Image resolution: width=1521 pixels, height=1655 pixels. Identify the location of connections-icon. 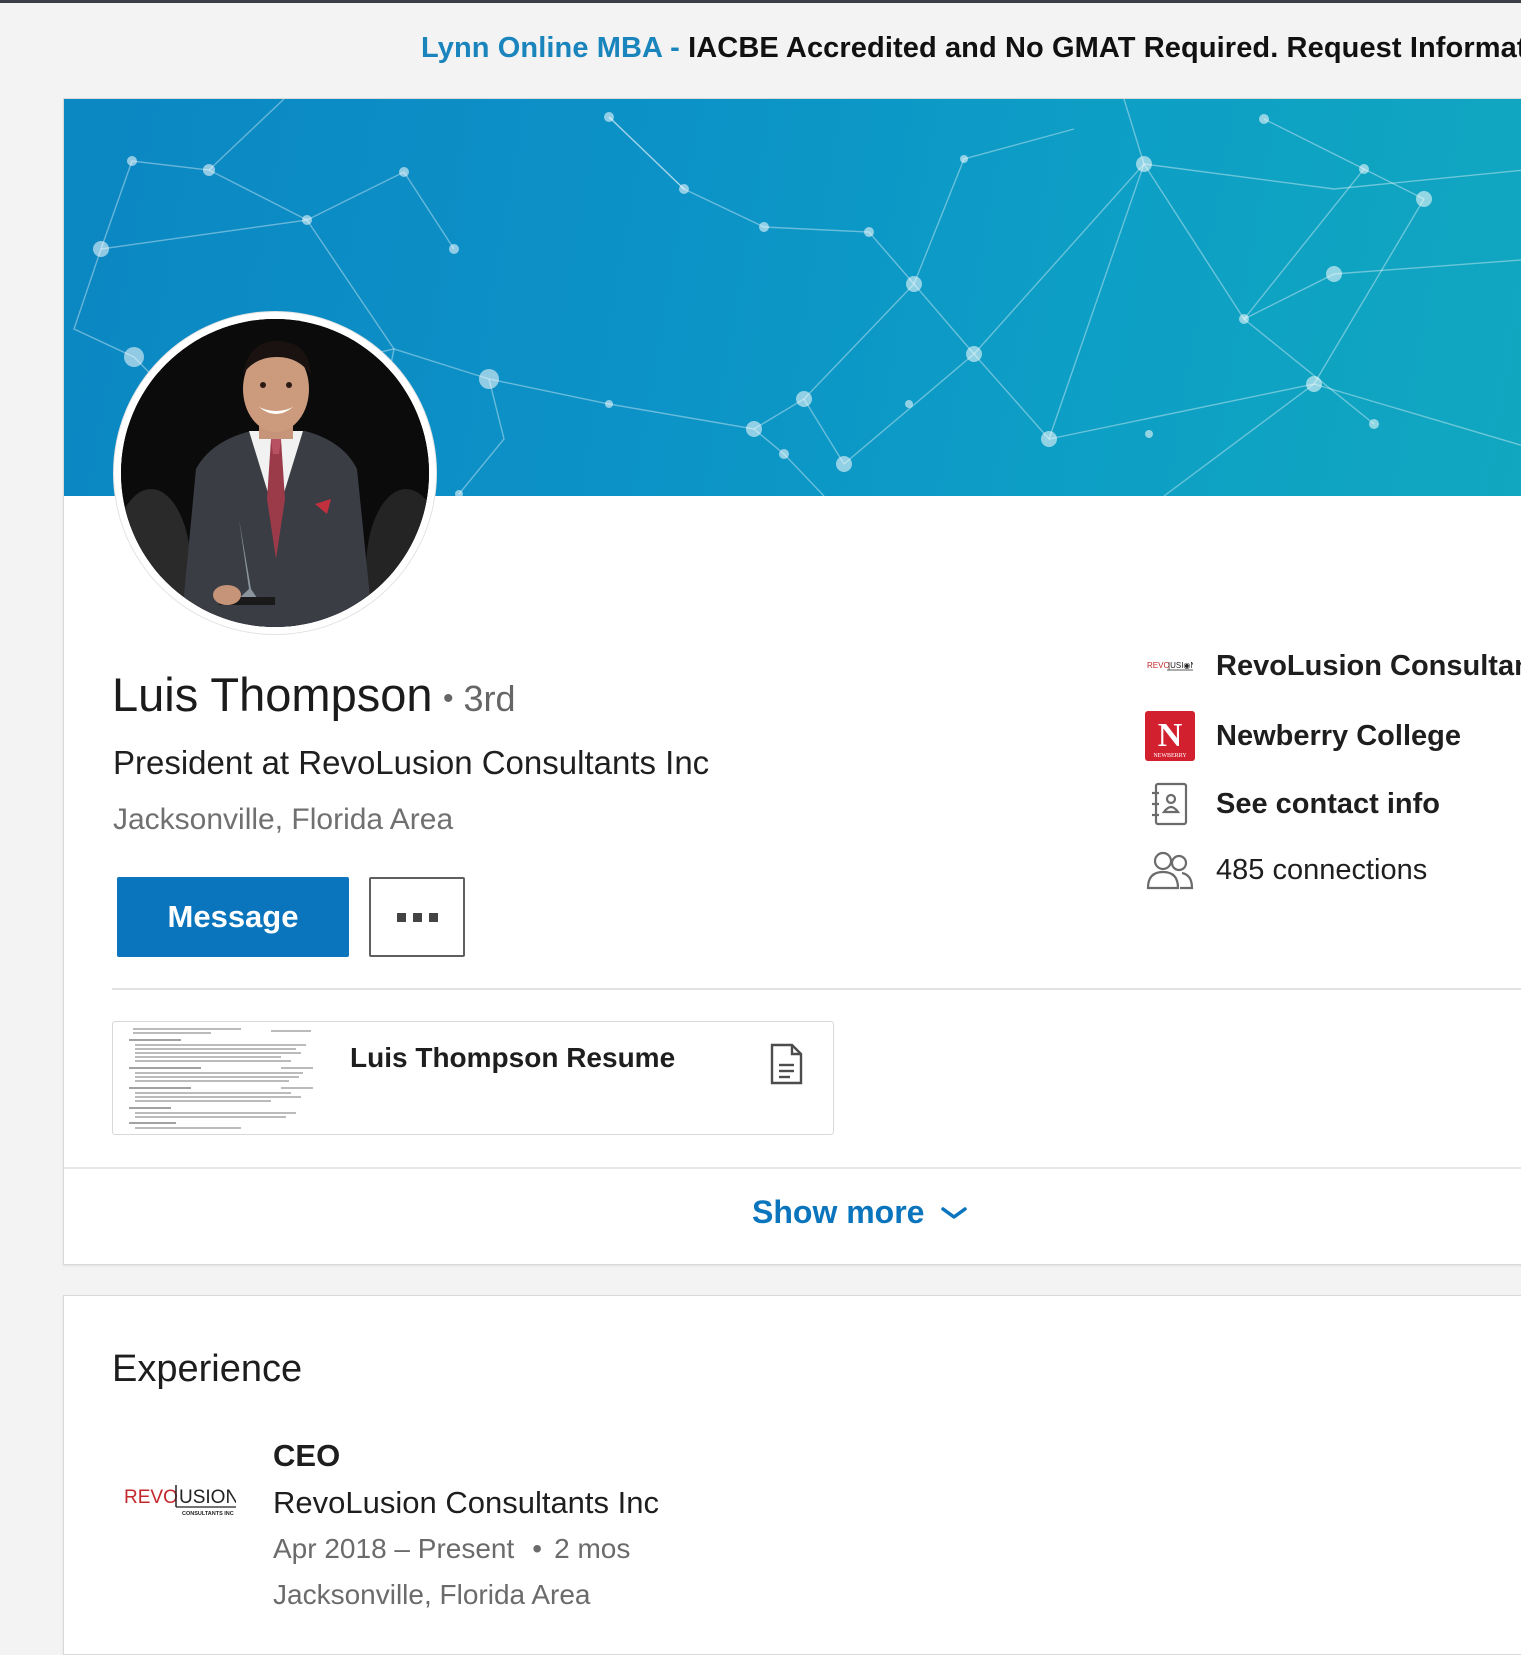
(1170, 870).